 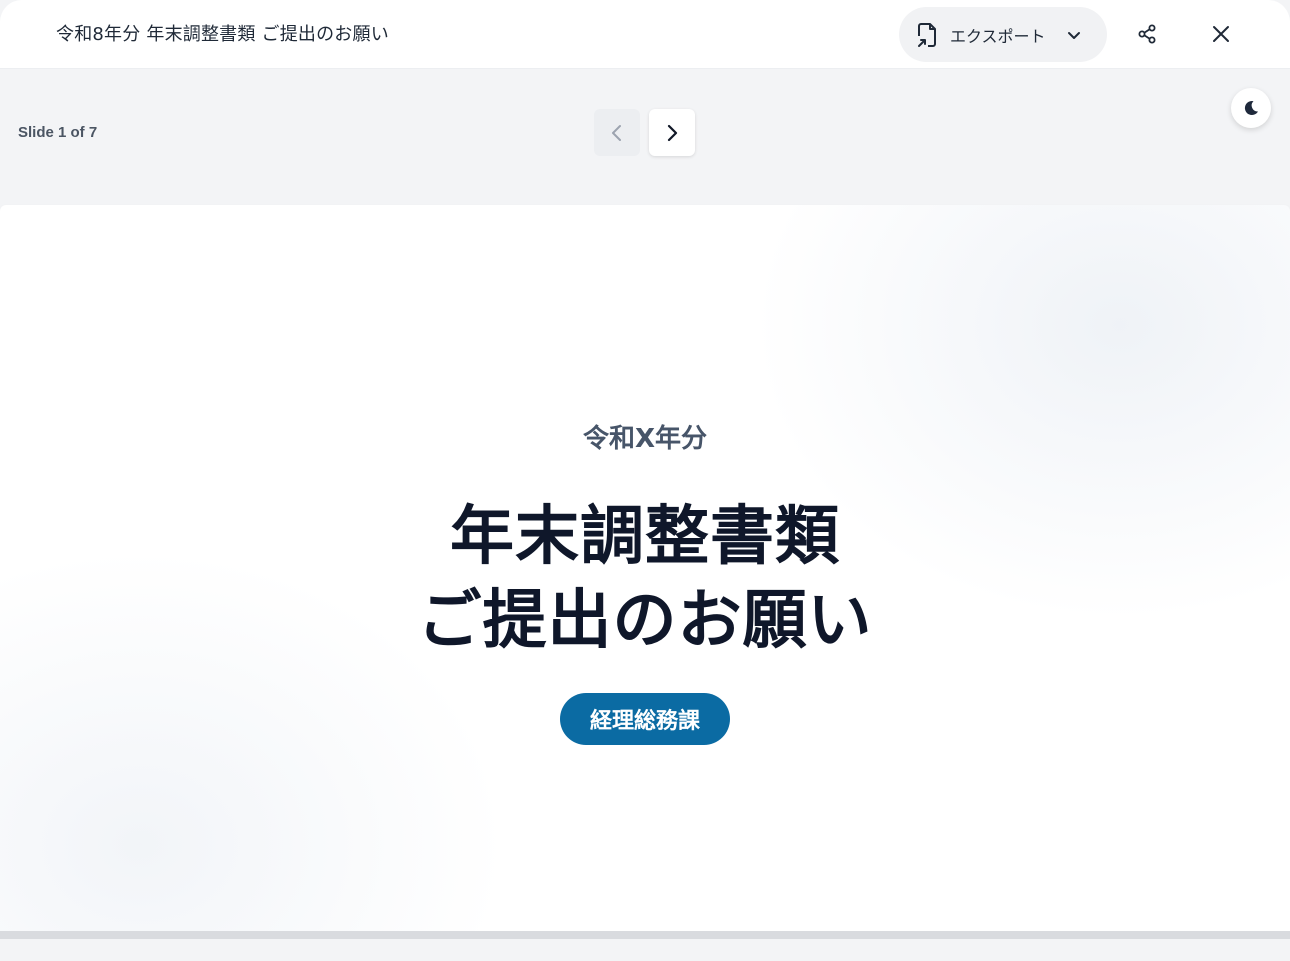 I want to click on previous-slide-button, so click(x=617, y=132).